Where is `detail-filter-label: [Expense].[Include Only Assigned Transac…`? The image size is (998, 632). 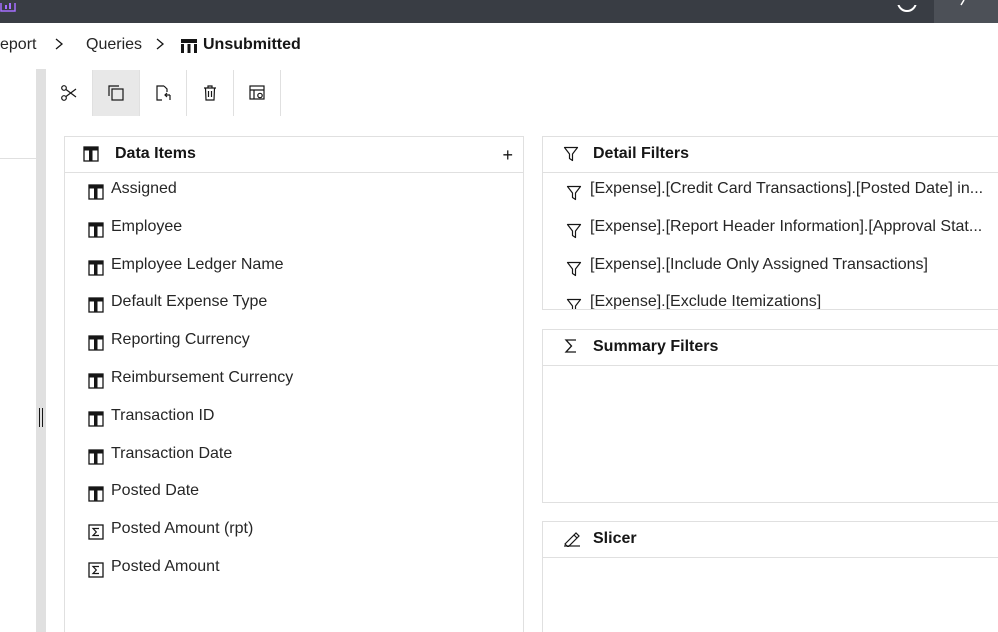 detail-filter-label: [Expense].[Include Only Assigned Transac… is located at coordinates (759, 264).